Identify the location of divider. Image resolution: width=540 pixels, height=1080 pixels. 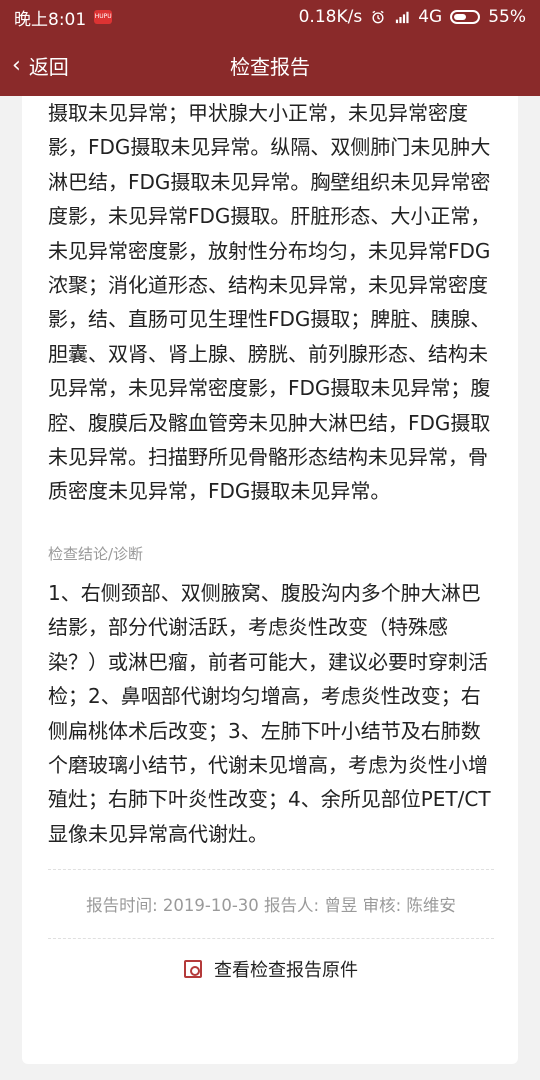
(271, 870).